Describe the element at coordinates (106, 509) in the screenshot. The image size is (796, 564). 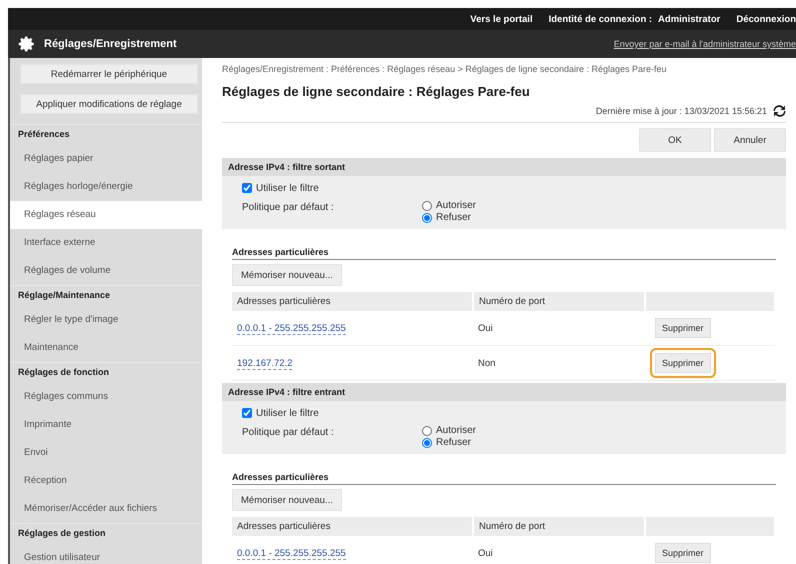
I see `sidebar-item: Mémoriser/Accéder aux fichiers` at that location.